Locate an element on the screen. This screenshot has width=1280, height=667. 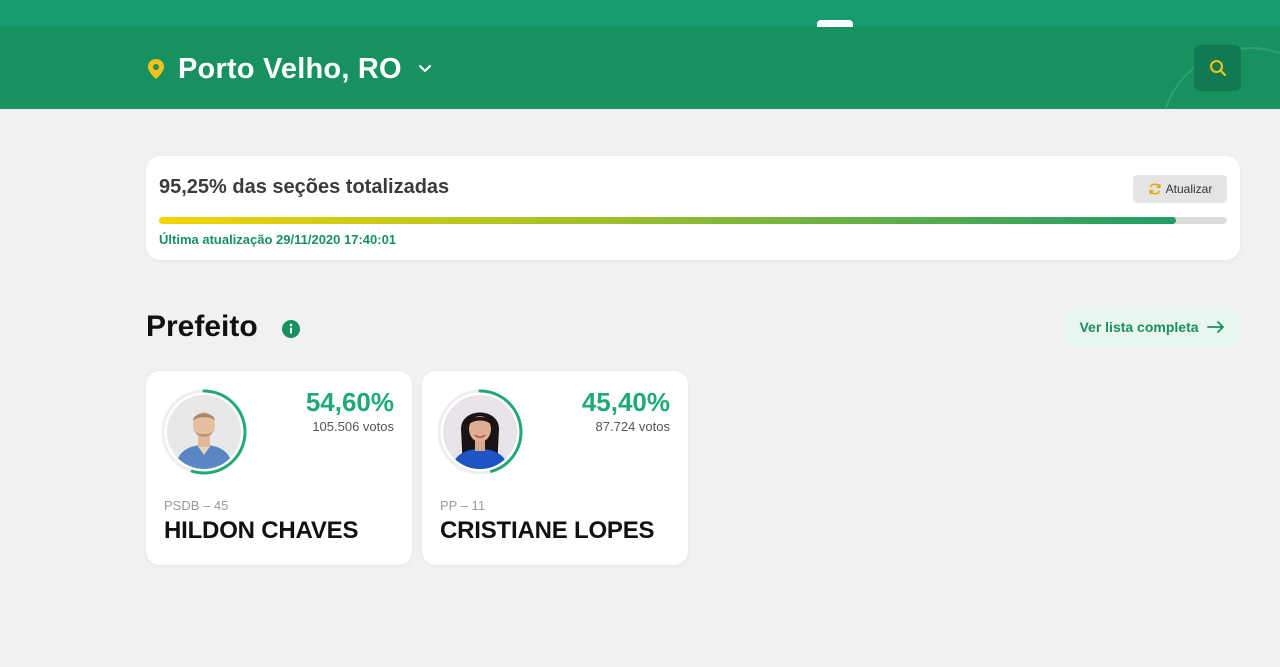
location-selector: Porto Velho, RO is located at coordinates (289, 69).